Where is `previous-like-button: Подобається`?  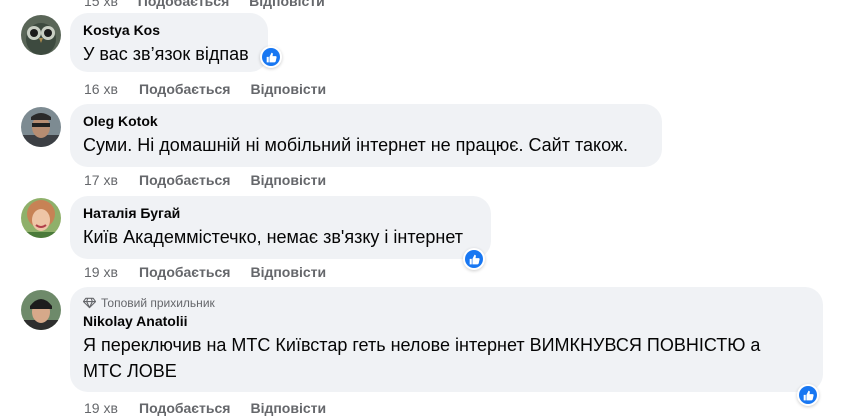 previous-like-button: Подобається is located at coordinates (183, 4).